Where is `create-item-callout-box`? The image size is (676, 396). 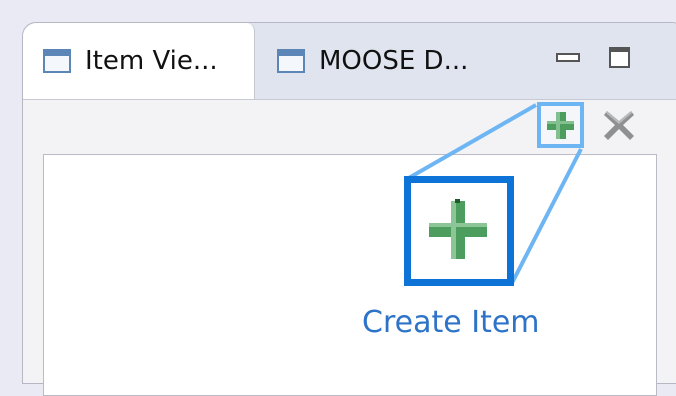 create-item-callout-box is located at coordinates (459, 231).